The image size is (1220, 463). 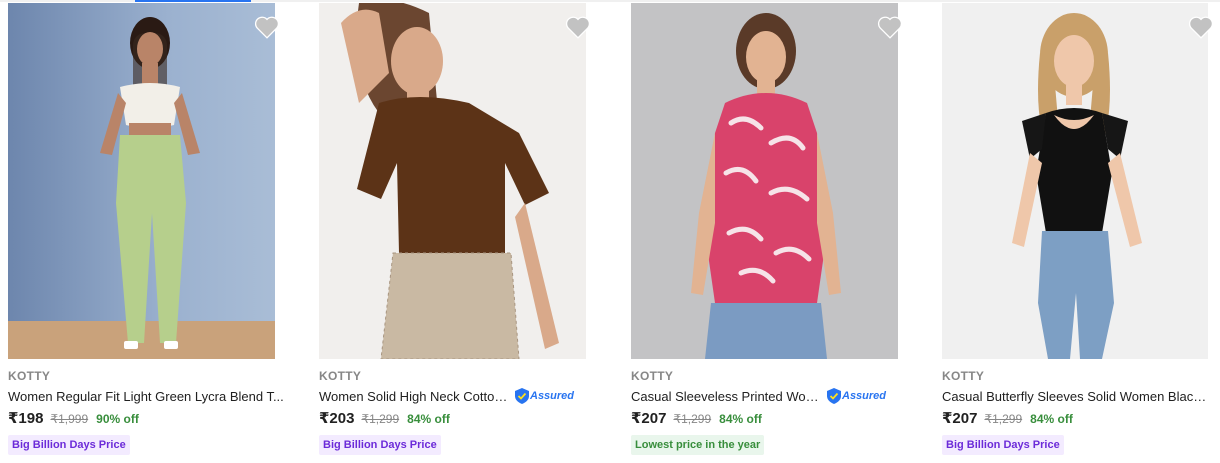 I want to click on selling-price: ₹198, so click(x=26, y=418).